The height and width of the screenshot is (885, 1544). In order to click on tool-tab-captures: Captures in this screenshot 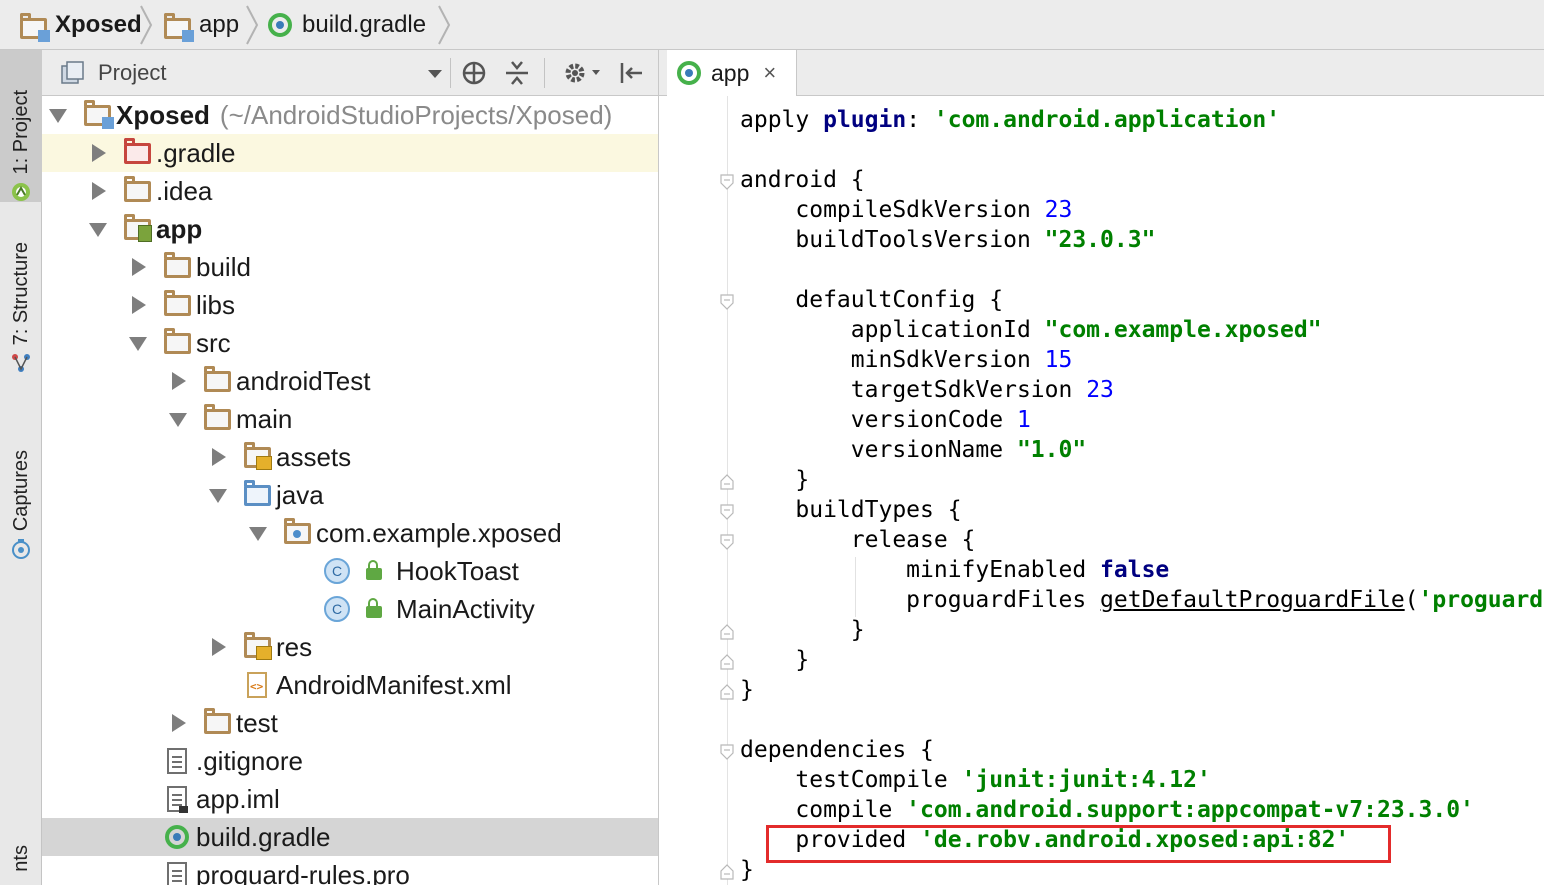, I will do `click(21, 520)`.